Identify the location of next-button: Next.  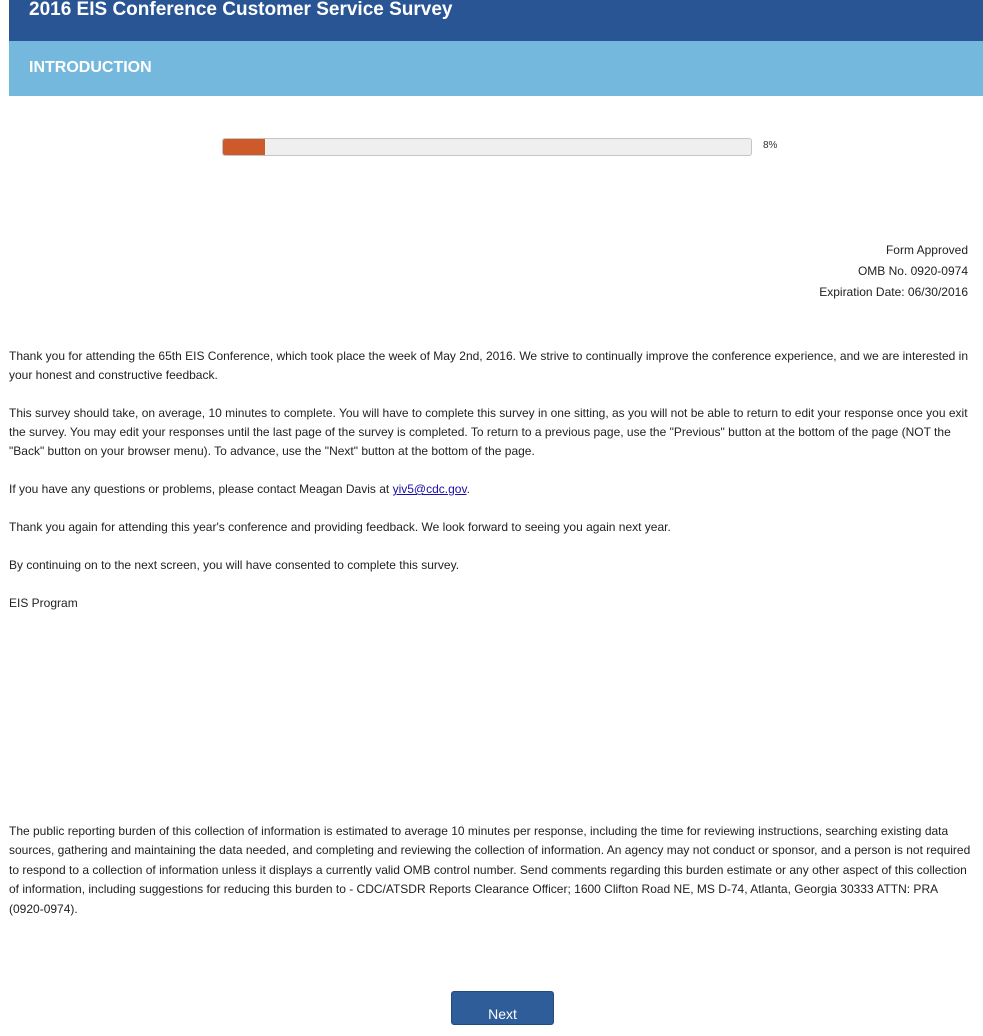
(502, 1008).